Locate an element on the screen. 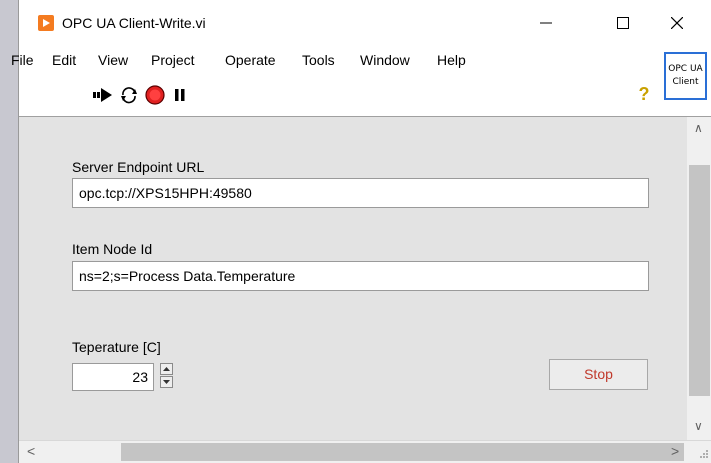 The width and height of the screenshot is (711, 463). labview-logo-icon is located at coordinates (46, 23).